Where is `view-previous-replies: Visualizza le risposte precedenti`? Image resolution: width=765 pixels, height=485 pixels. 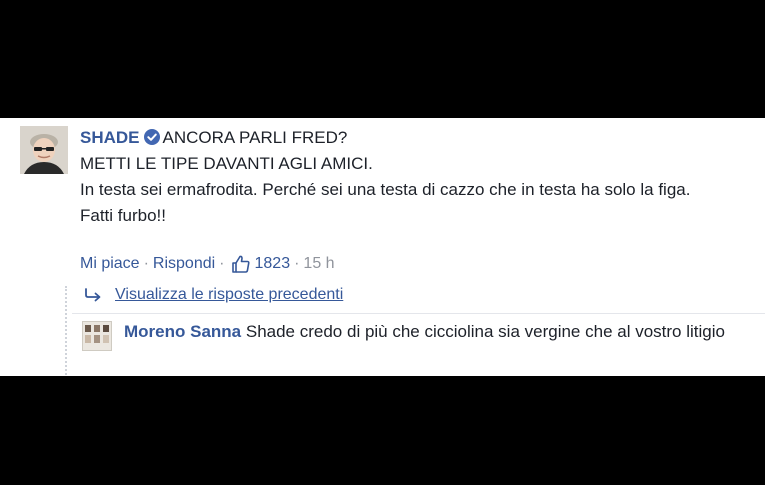
view-previous-replies: Visualizza le risposte precedenti is located at coordinates (213, 295).